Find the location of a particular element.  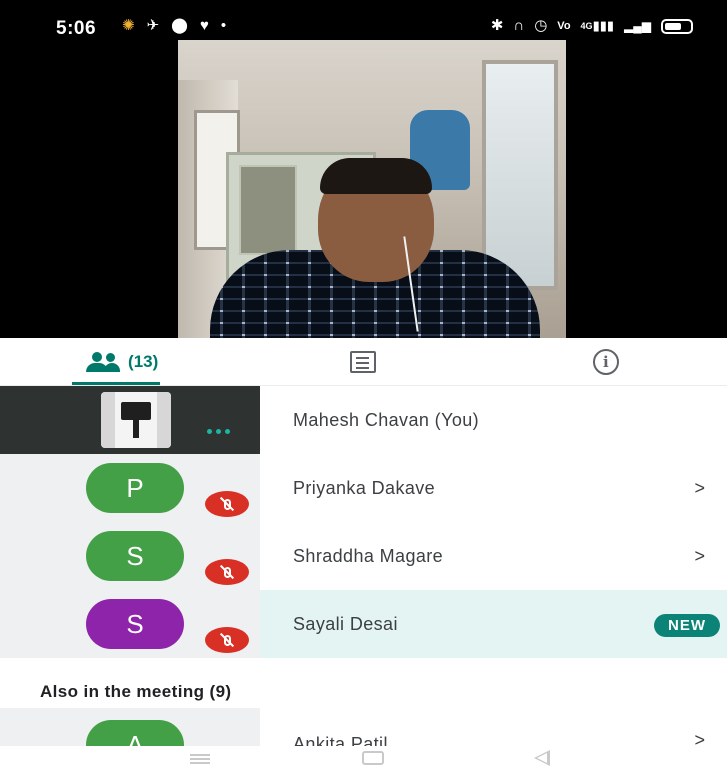

participant-tile: A is located at coordinates (130, 727).